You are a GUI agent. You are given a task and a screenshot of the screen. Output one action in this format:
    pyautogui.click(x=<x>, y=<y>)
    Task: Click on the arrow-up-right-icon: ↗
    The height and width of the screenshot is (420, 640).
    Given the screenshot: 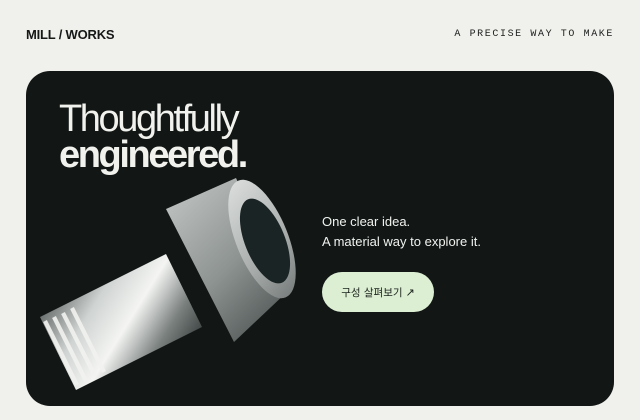 What is the action you would take?
    pyautogui.click(x=410, y=292)
    